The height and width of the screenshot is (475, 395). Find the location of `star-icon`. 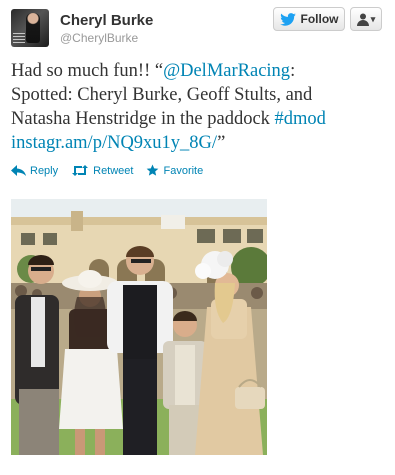

star-icon is located at coordinates (153, 170).